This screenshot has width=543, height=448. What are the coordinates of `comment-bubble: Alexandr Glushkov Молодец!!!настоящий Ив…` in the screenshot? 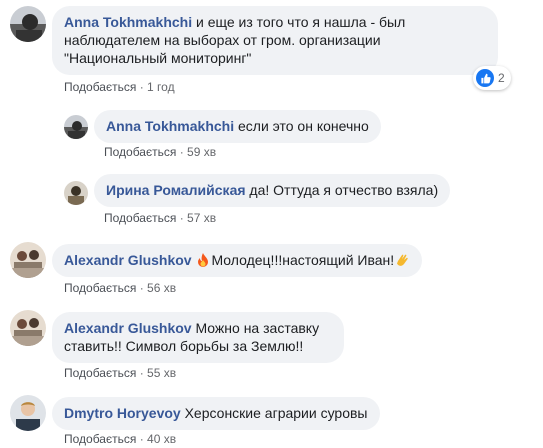 It's located at (237, 260).